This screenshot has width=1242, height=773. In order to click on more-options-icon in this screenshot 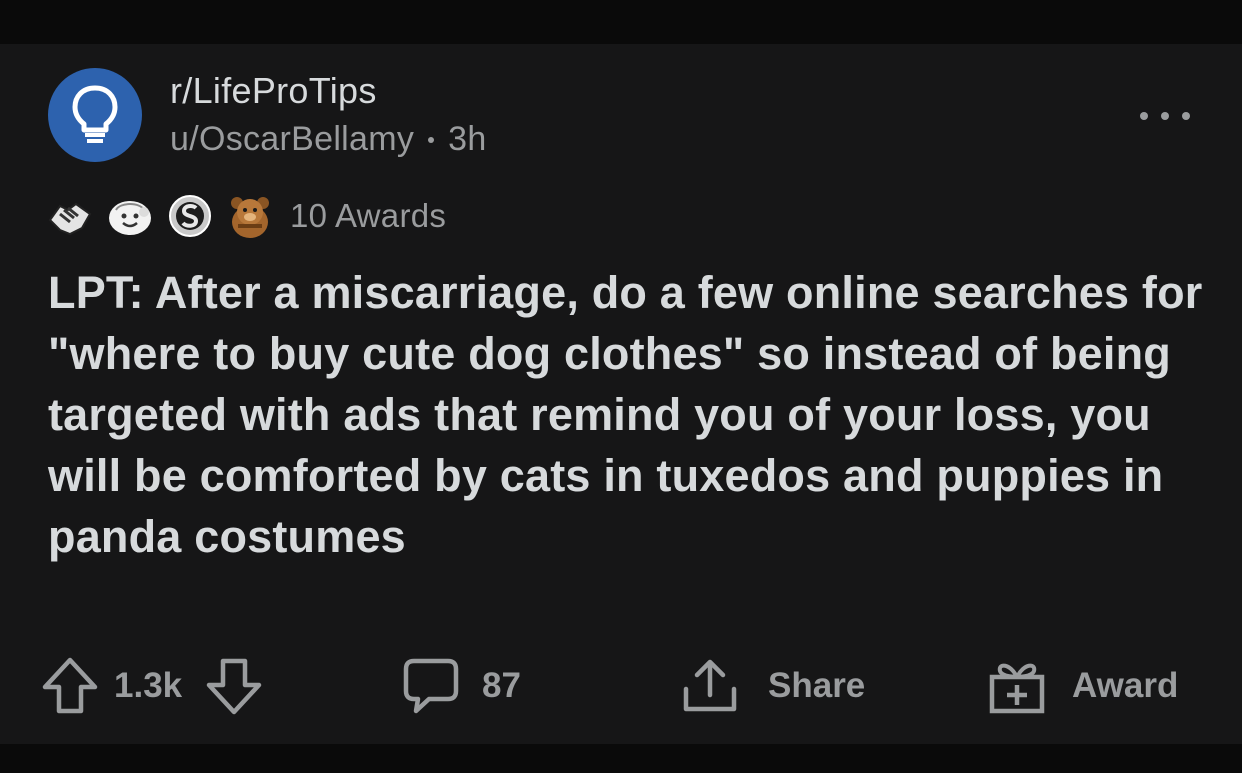, I will do `click(1144, 116)`.